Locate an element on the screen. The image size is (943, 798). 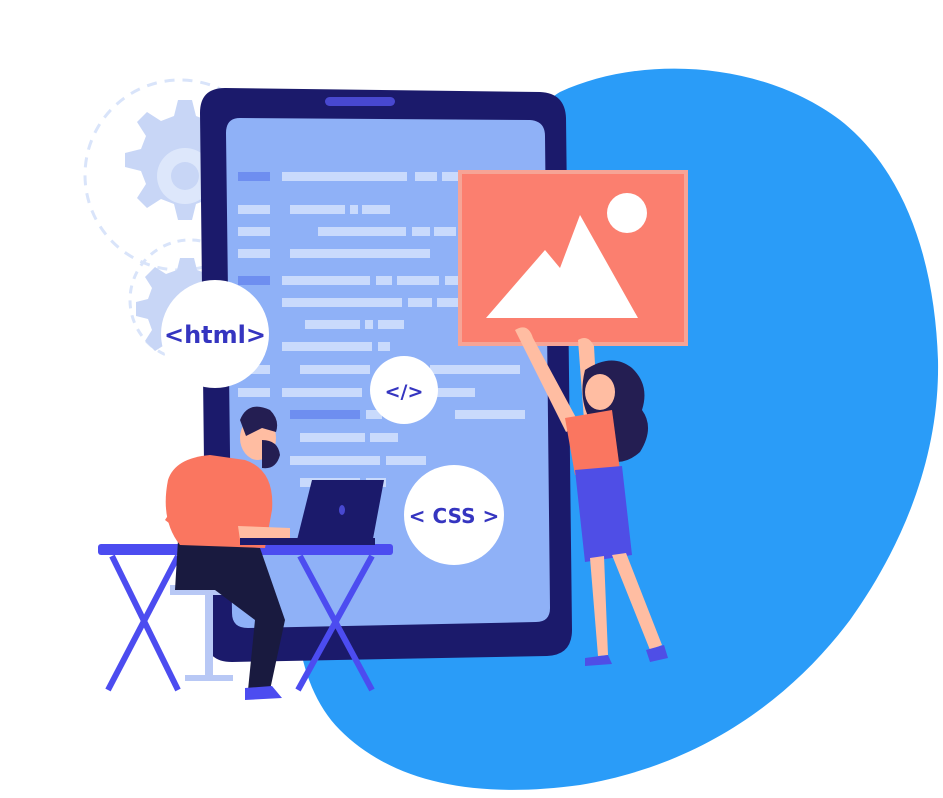
code-tag-label: </> is located at coordinates (404, 392).